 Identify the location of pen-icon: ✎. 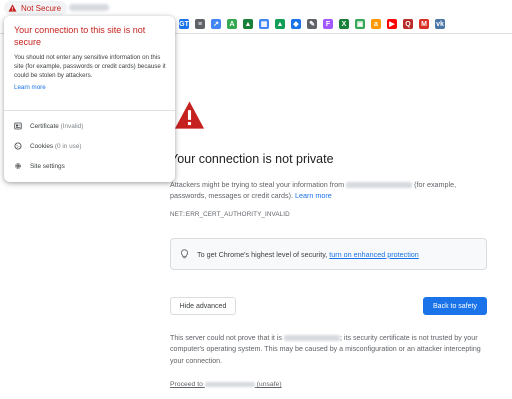
(312, 24).